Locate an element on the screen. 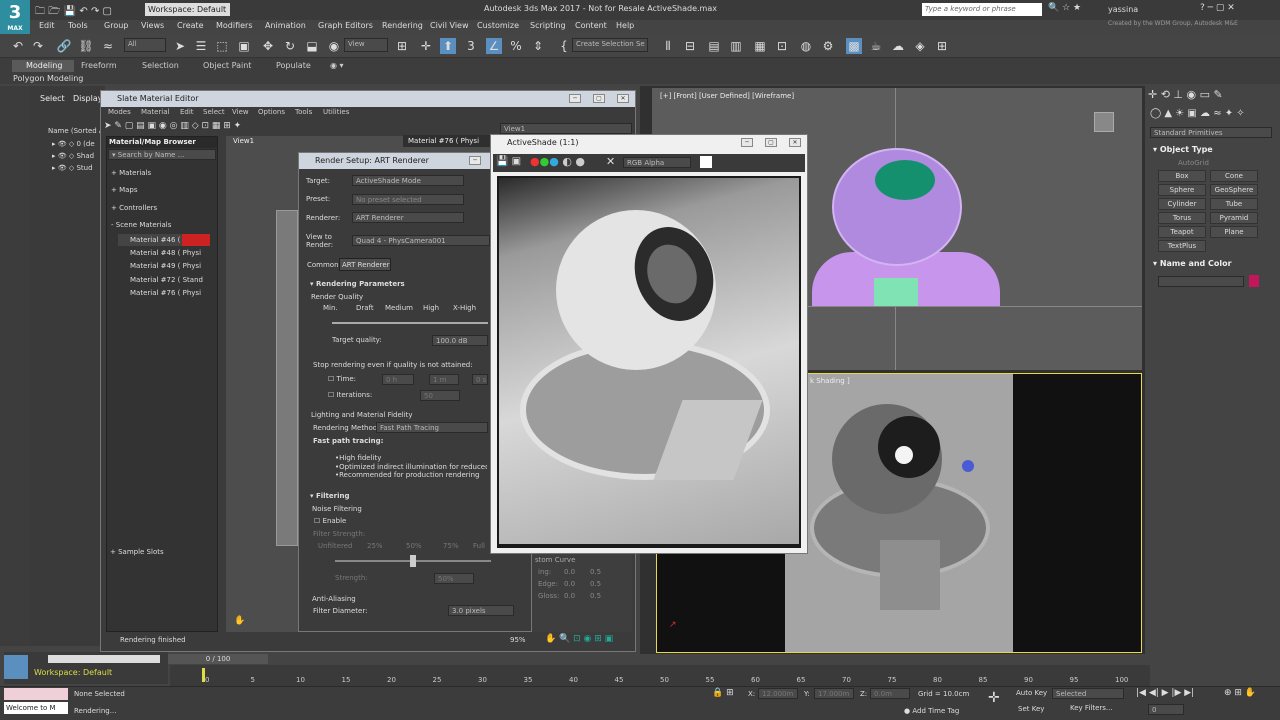  group-maps: + Maps is located at coordinates (124, 190).